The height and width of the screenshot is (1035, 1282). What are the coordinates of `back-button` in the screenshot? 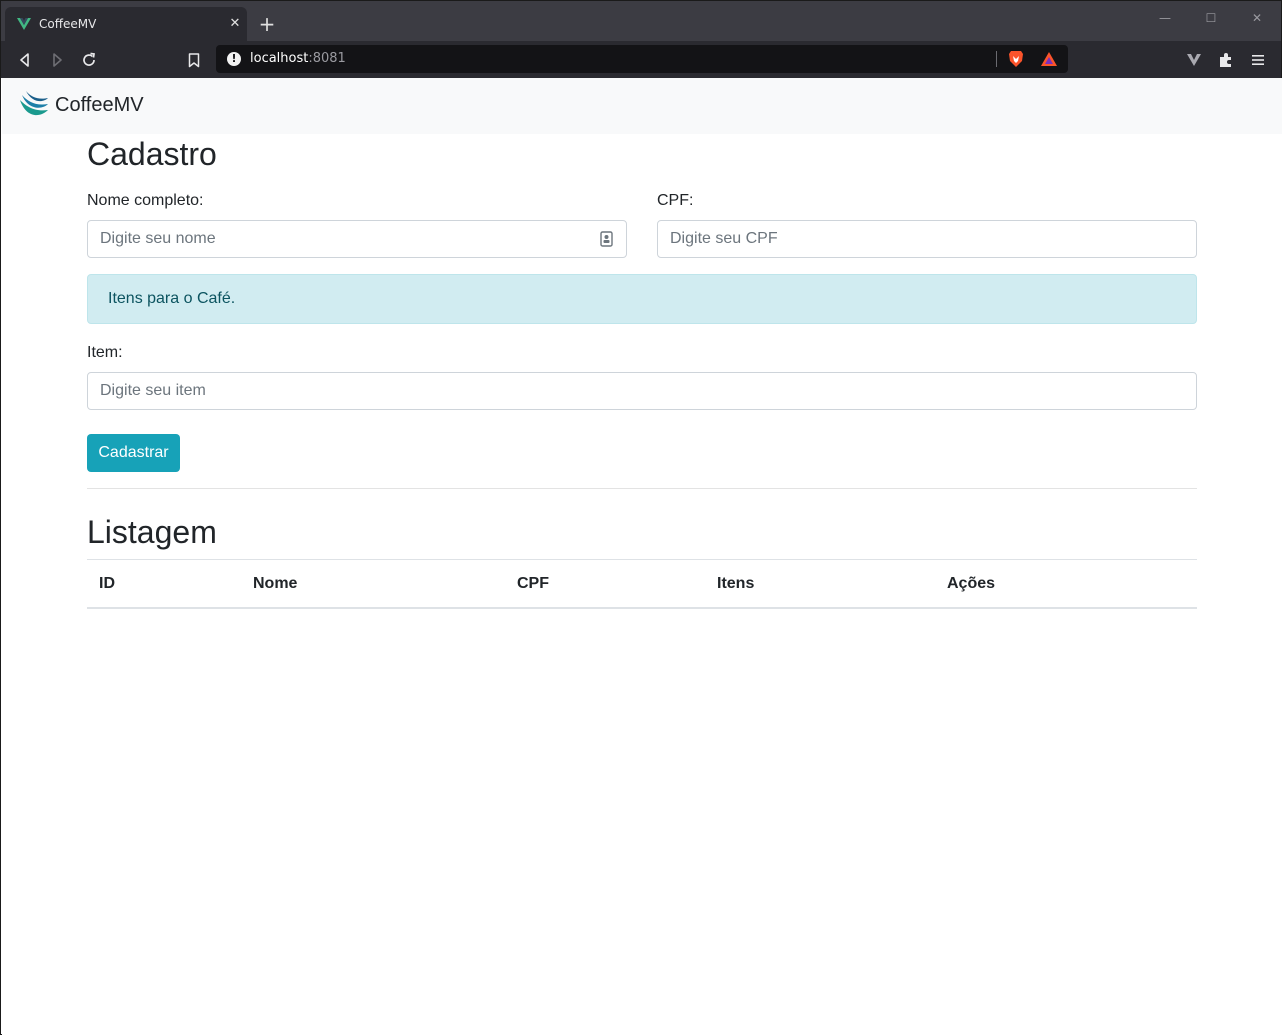 It's located at (25, 60).